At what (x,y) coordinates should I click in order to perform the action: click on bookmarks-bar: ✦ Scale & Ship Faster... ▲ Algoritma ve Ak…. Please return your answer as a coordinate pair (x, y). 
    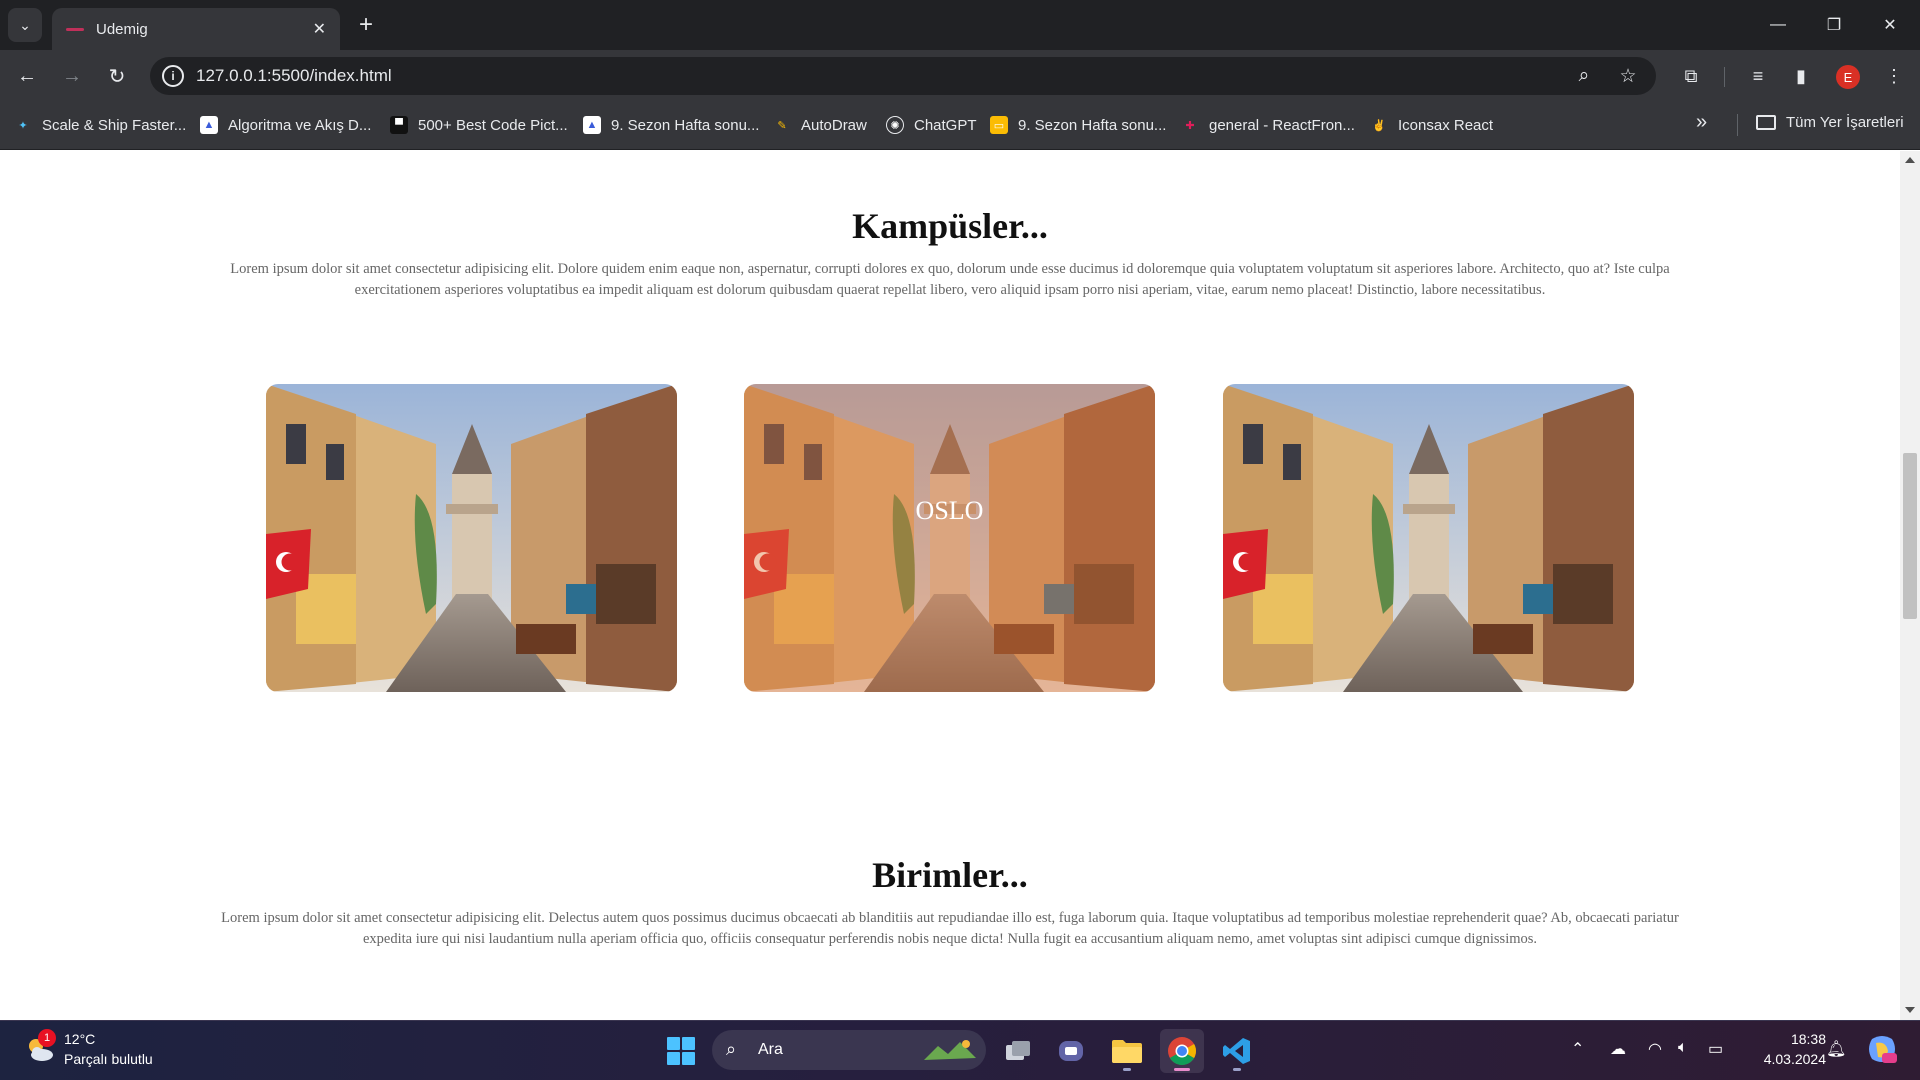
    Looking at the image, I should click on (960, 125).